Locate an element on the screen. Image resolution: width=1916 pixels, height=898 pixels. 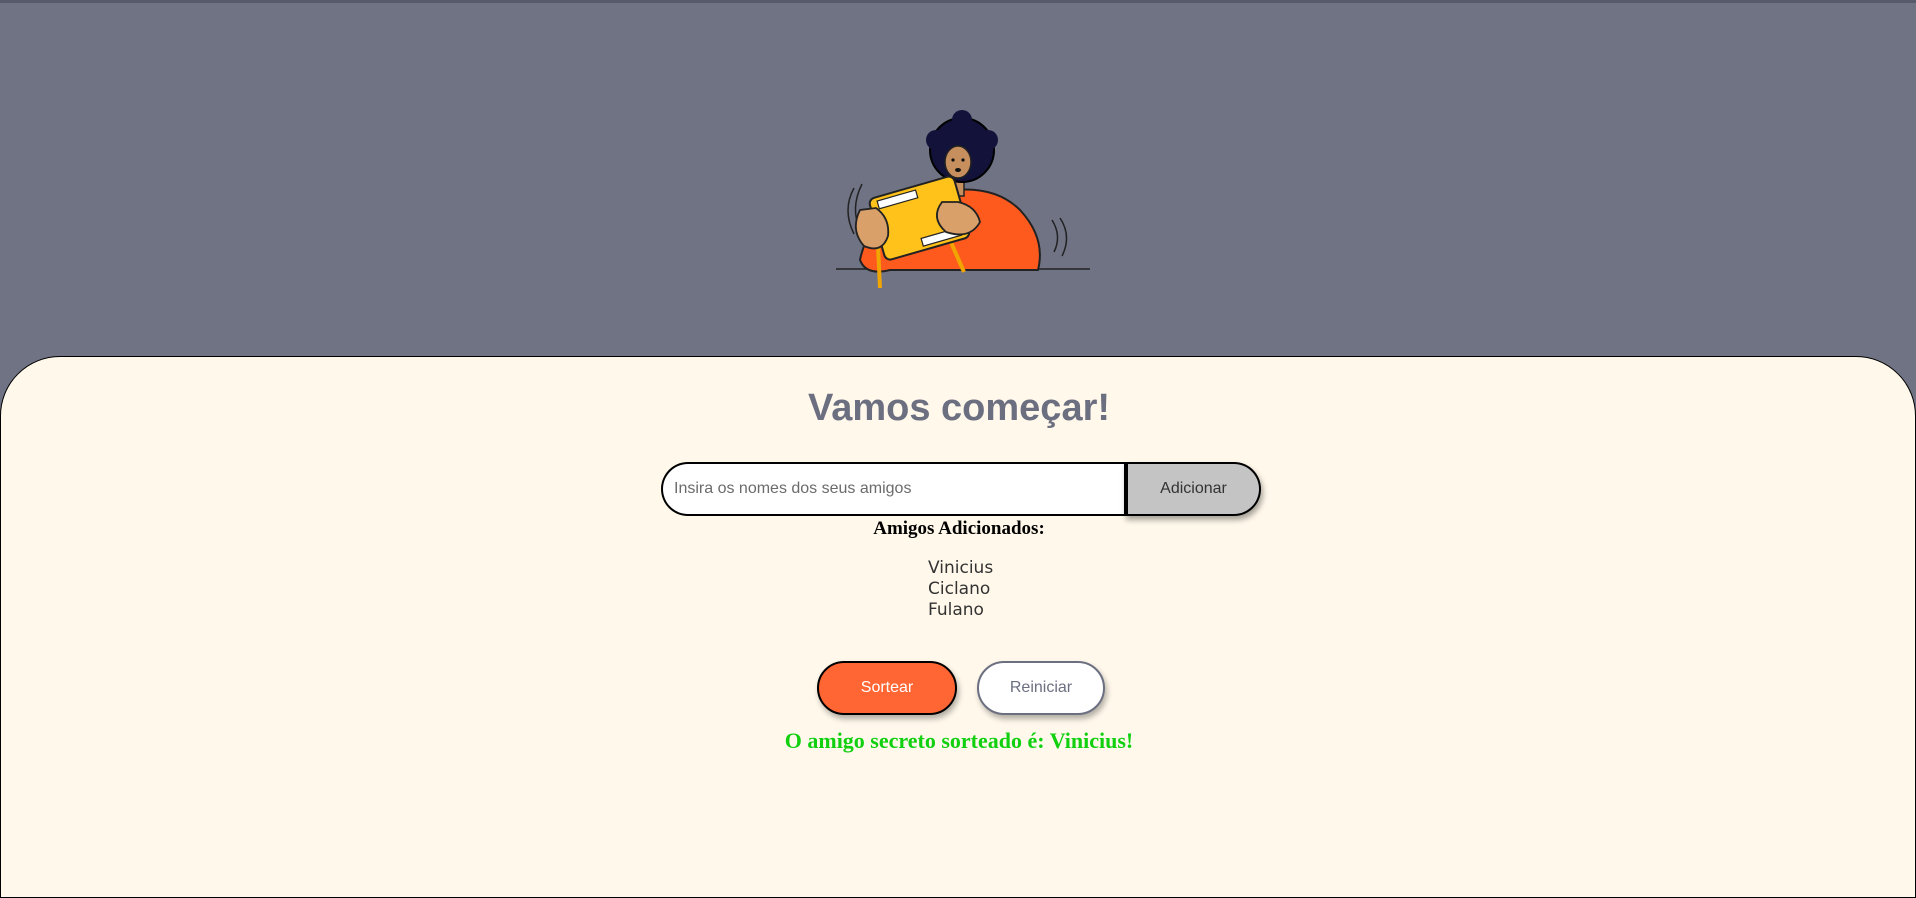
person-playing-game-illustration is located at coordinates (963, 199).